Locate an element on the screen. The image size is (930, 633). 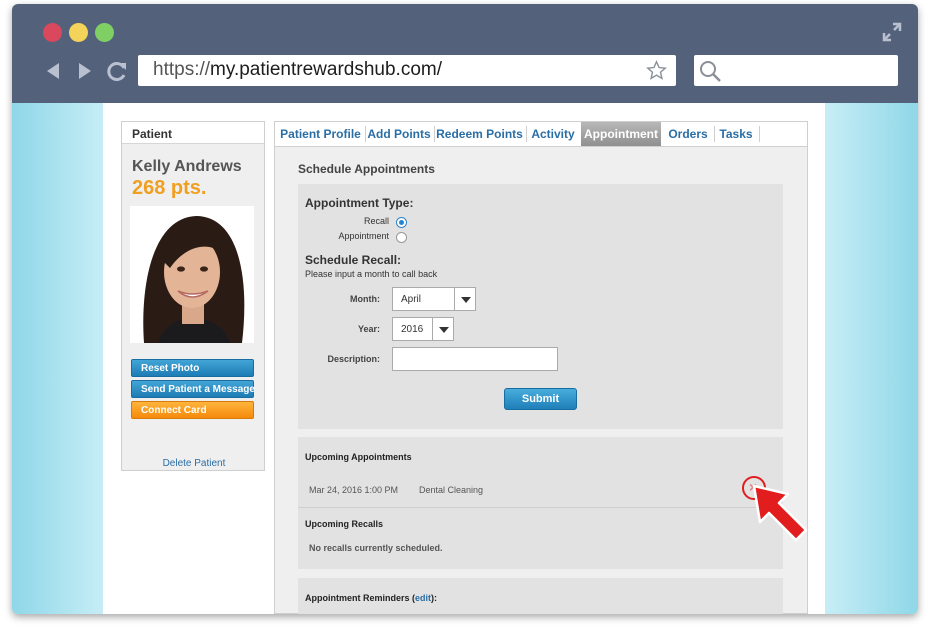
tab-tasks: Tasks is located at coordinates (736, 134).